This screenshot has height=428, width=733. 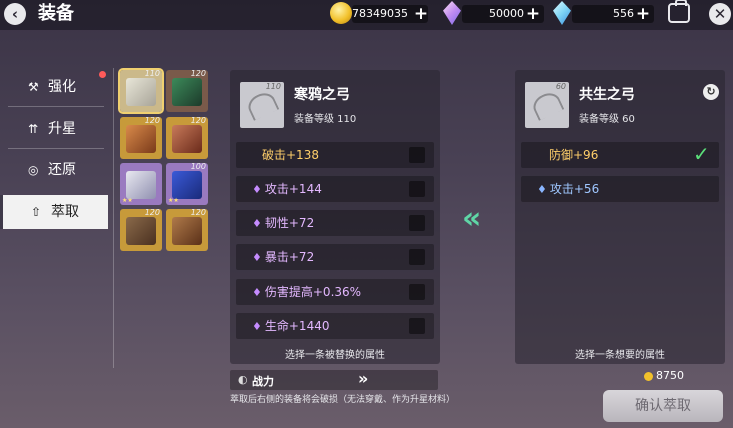 What do you see at coordinates (33, 129) in the screenshot?
I see `star-up-icon: ⇈` at bounding box center [33, 129].